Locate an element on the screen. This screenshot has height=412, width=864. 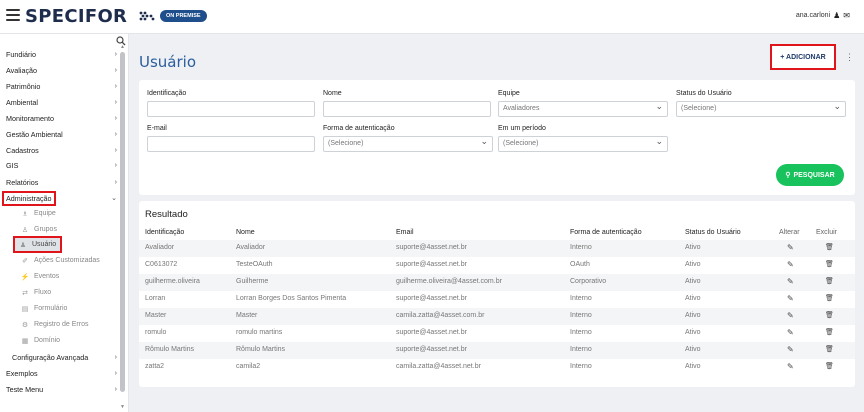
sidebar-subitem-label: Registro de Erros is located at coordinates (61, 324).